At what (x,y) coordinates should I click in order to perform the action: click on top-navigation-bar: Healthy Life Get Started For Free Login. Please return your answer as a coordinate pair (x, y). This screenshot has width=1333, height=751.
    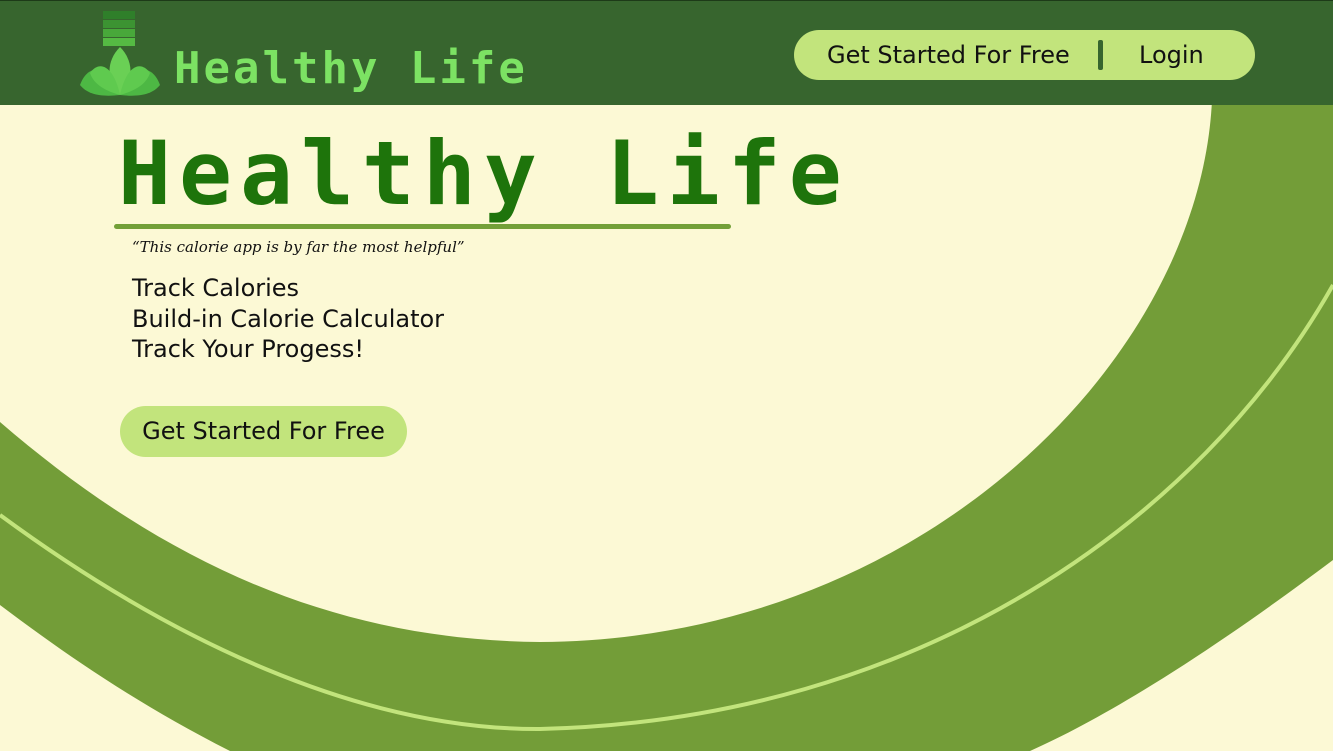
    Looking at the image, I should click on (666, 52).